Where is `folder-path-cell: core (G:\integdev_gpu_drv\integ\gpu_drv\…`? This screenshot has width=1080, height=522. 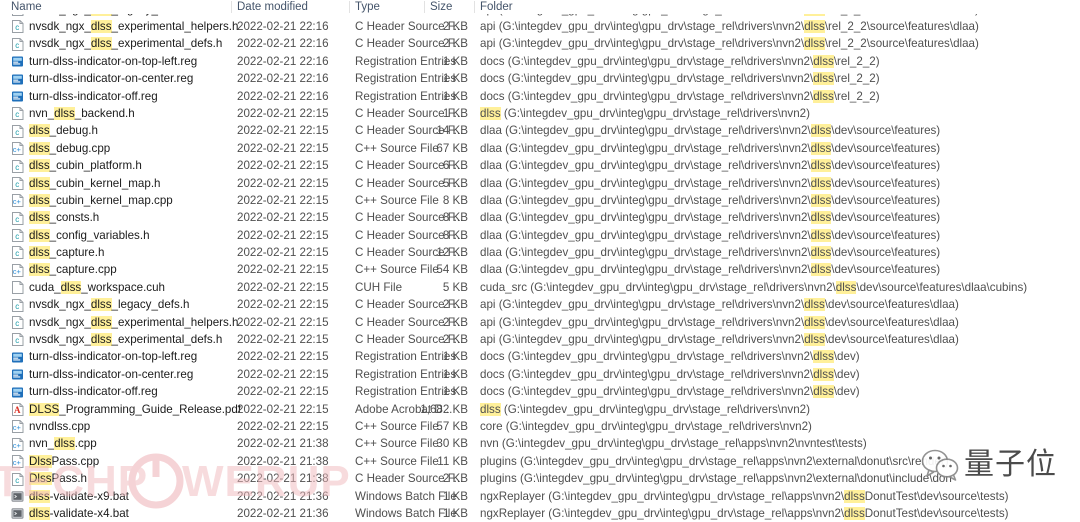 folder-path-cell: core (G:\integdev_gpu_drv\integ\gpu_drv\… is located at coordinates (646, 426).